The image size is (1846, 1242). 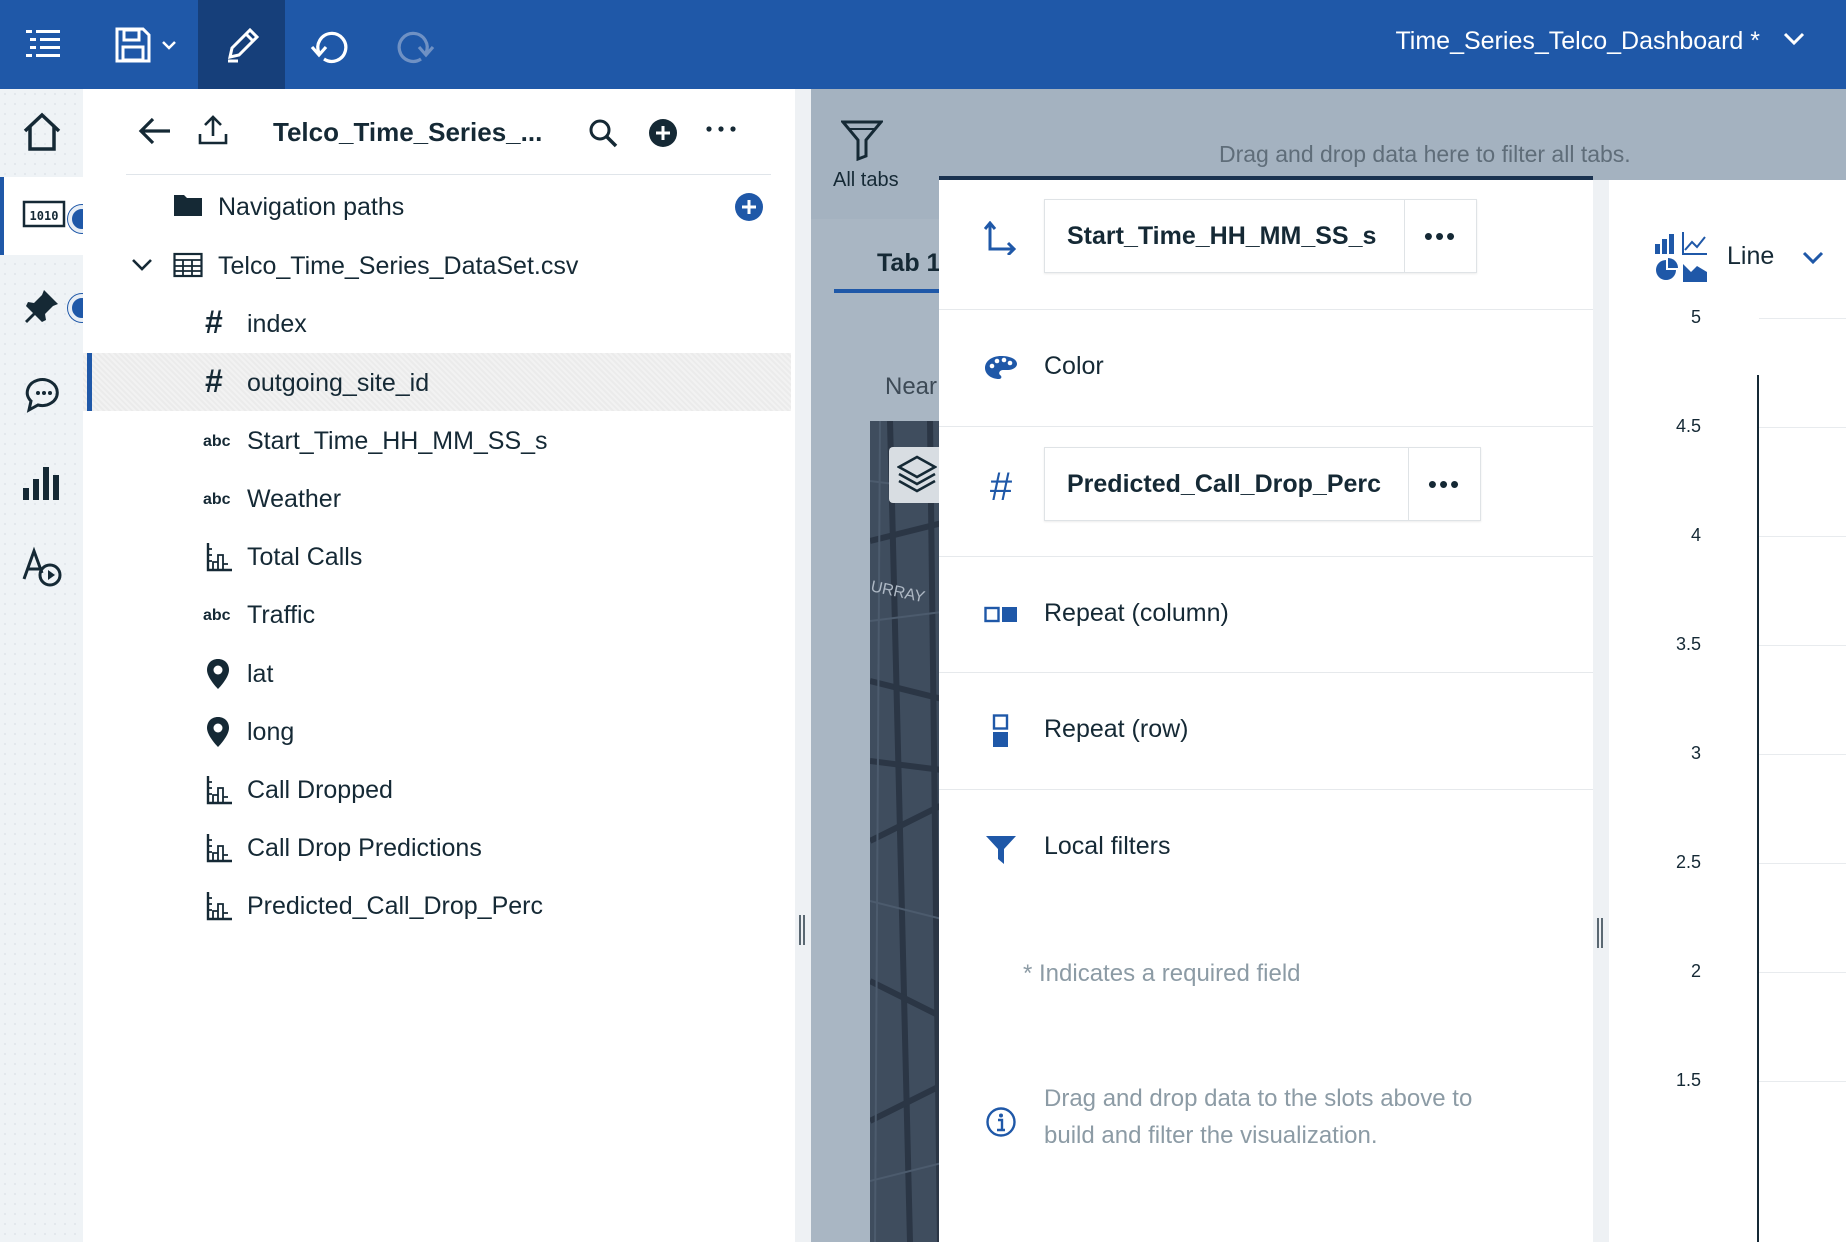 What do you see at coordinates (1750, 256) in the screenshot?
I see `visualization-type-label: Line` at bounding box center [1750, 256].